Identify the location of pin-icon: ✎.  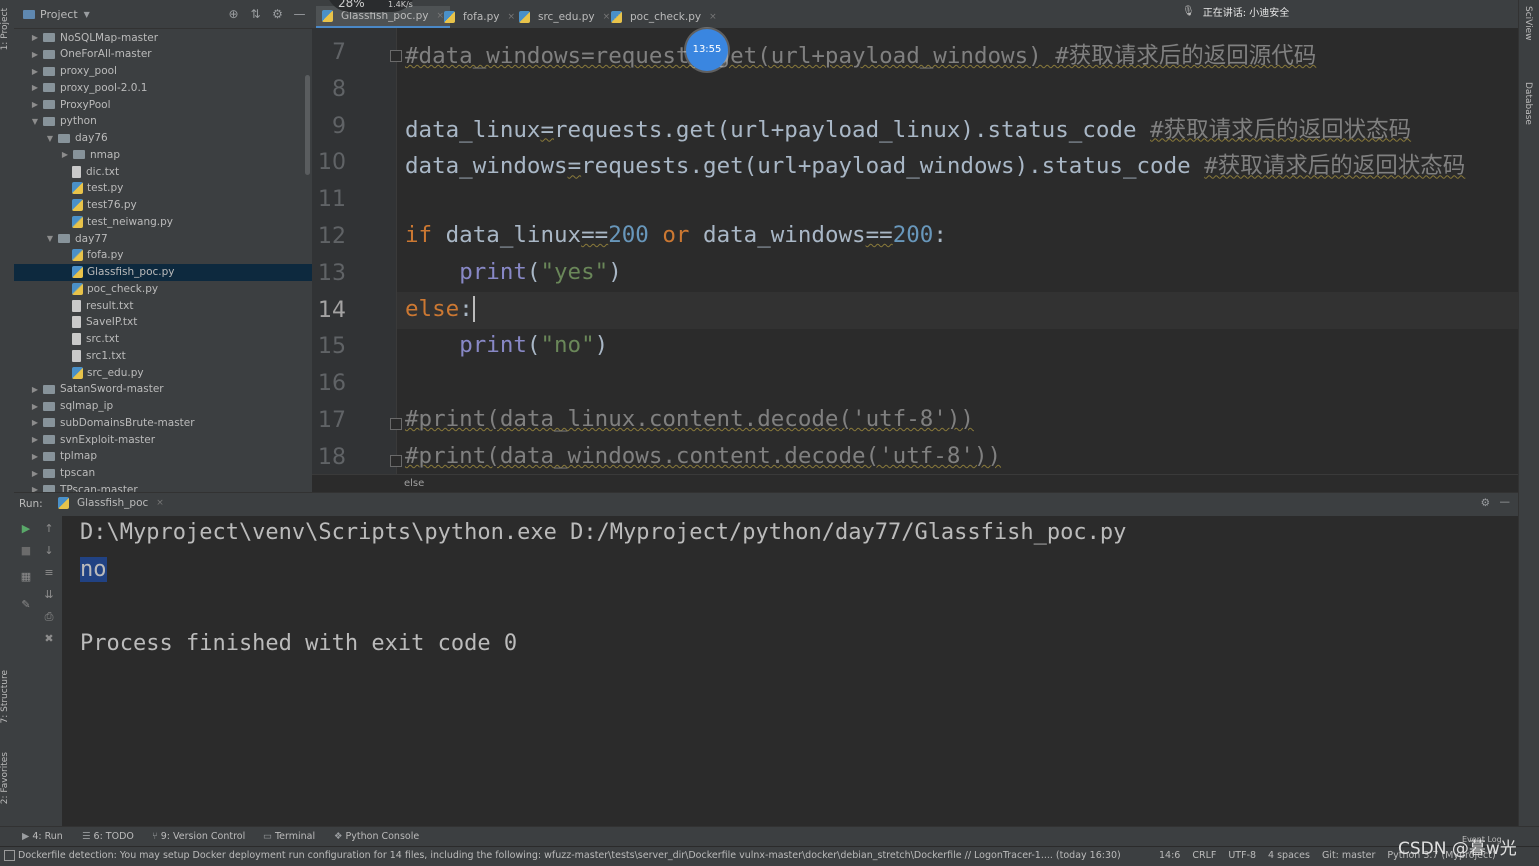
(26, 605).